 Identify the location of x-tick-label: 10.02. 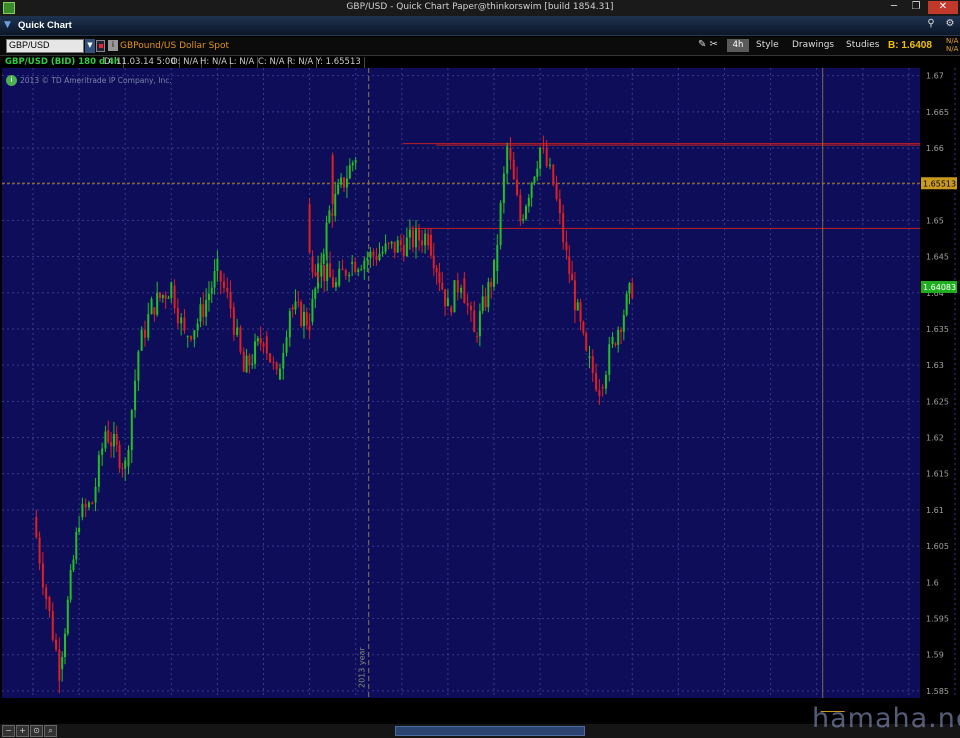
(632, 711).